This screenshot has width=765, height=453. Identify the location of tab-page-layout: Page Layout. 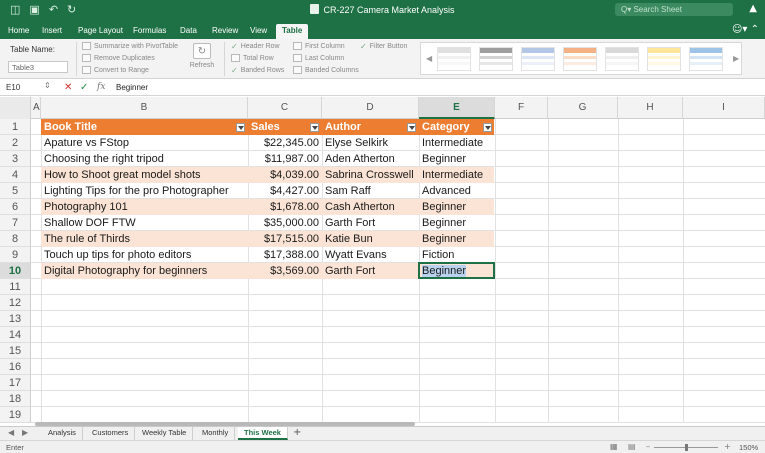
(100, 31).